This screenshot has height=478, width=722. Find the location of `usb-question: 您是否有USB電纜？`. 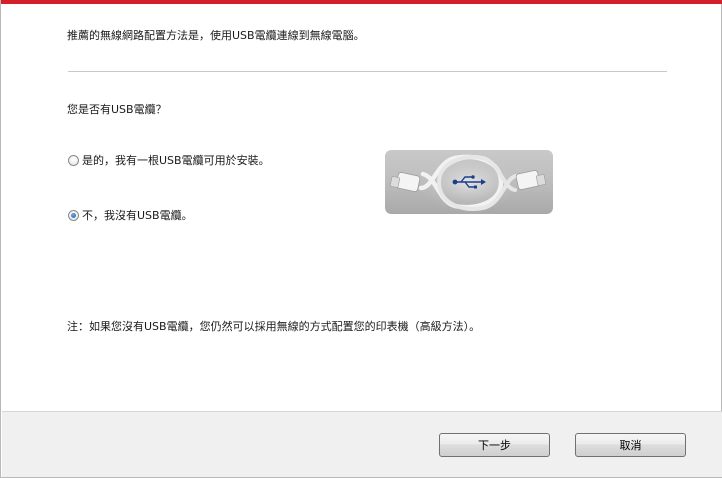

usb-question: 您是否有USB電纜？ is located at coordinates (117, 109).